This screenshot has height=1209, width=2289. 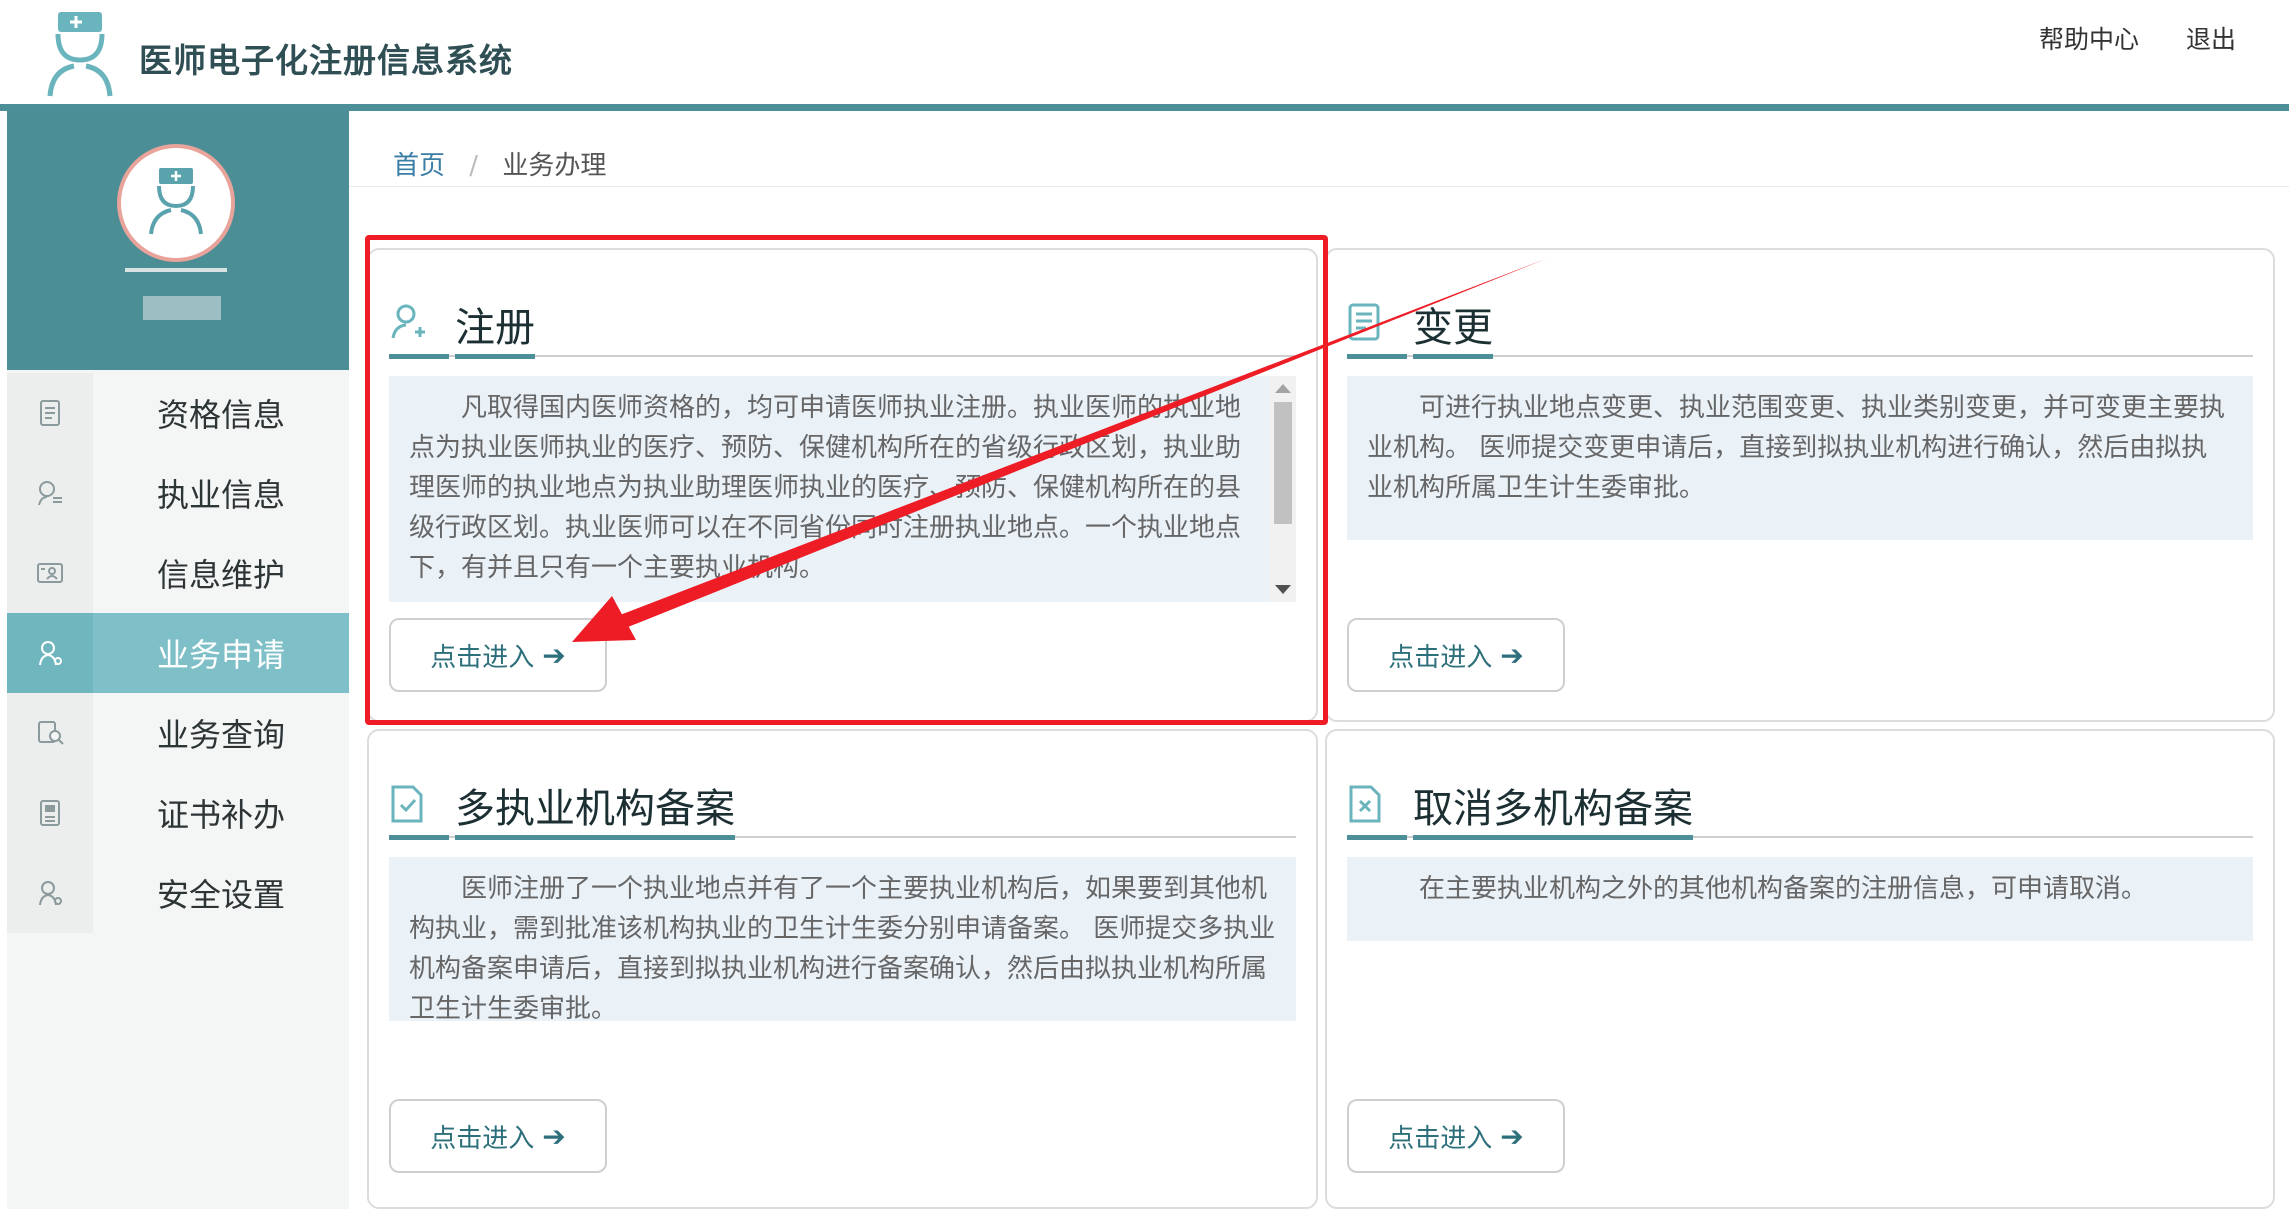 What do you see at coordinates (1144, 55) in the screenshot?
I see `top-header: 医师电子化注册信息系统 帮助中心 退出` at bounding box center [1144, 55].